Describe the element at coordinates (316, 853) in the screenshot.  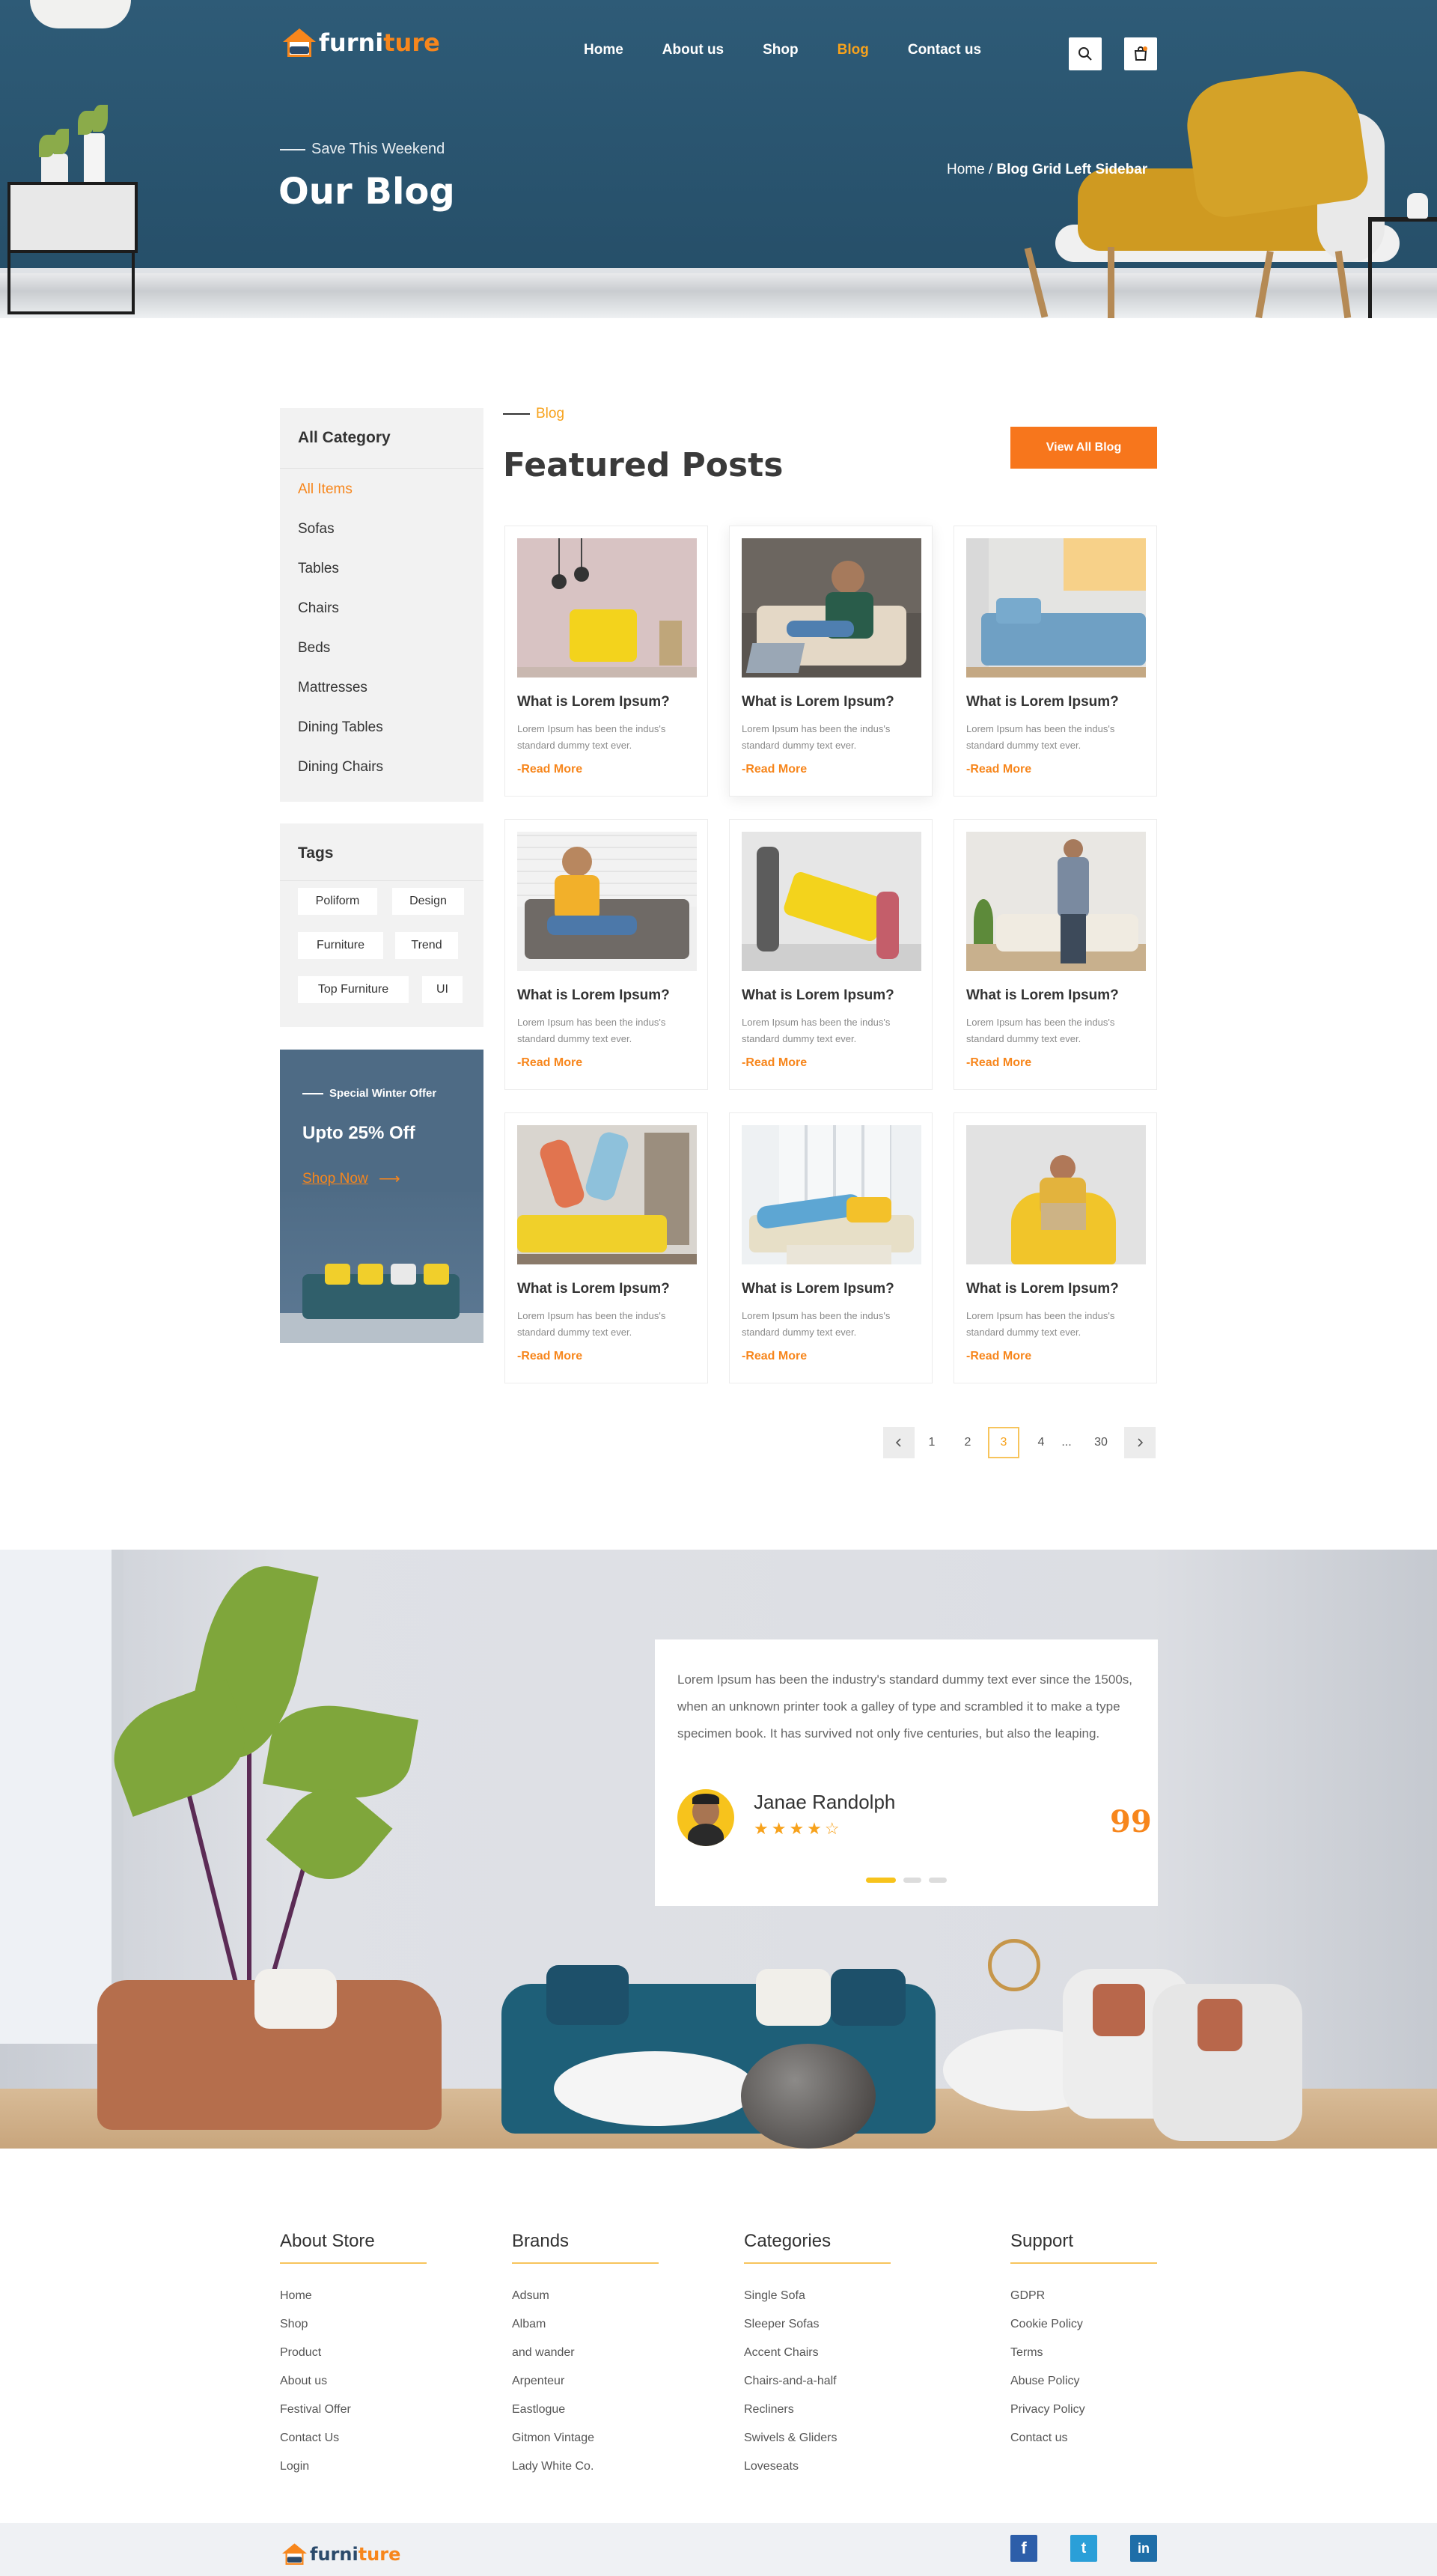
I see `tags-title: Tags` at that location.